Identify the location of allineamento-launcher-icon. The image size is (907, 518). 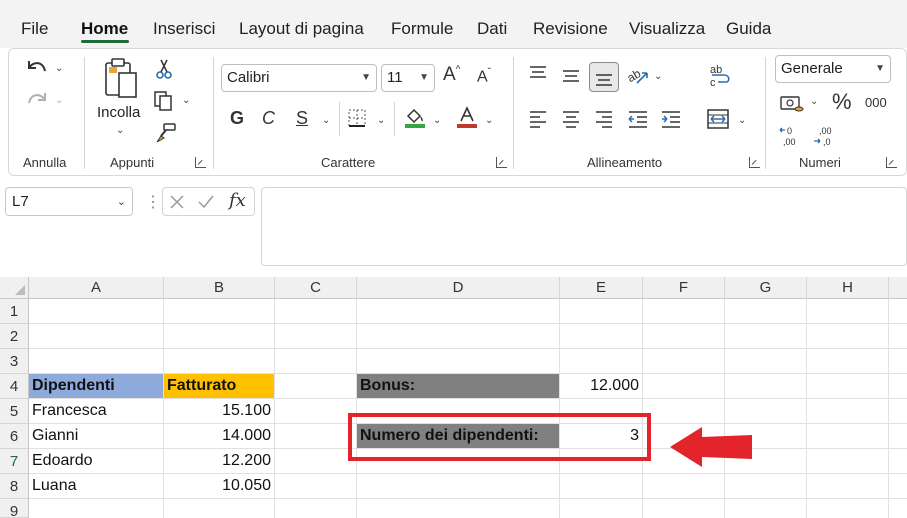
(754, 162).